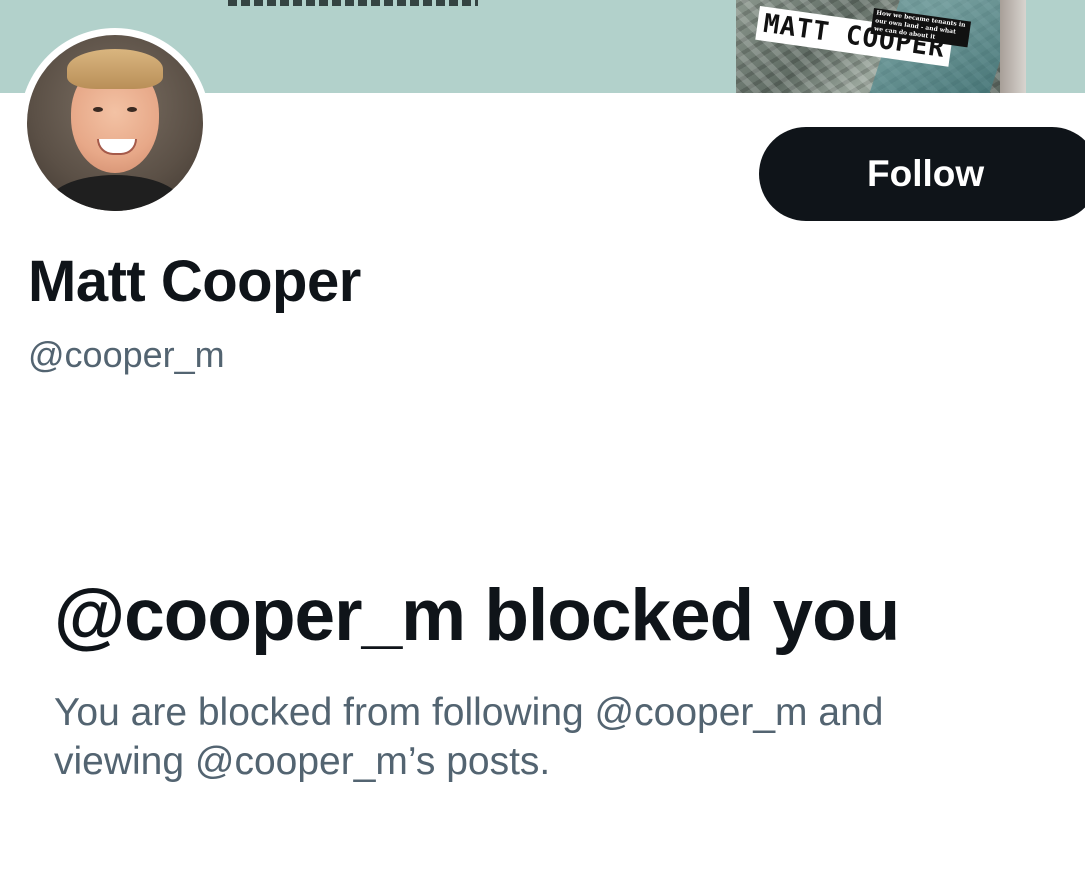 The image size is (1085, 888). I want to click on avatar-eye-right, so click(132, 109).